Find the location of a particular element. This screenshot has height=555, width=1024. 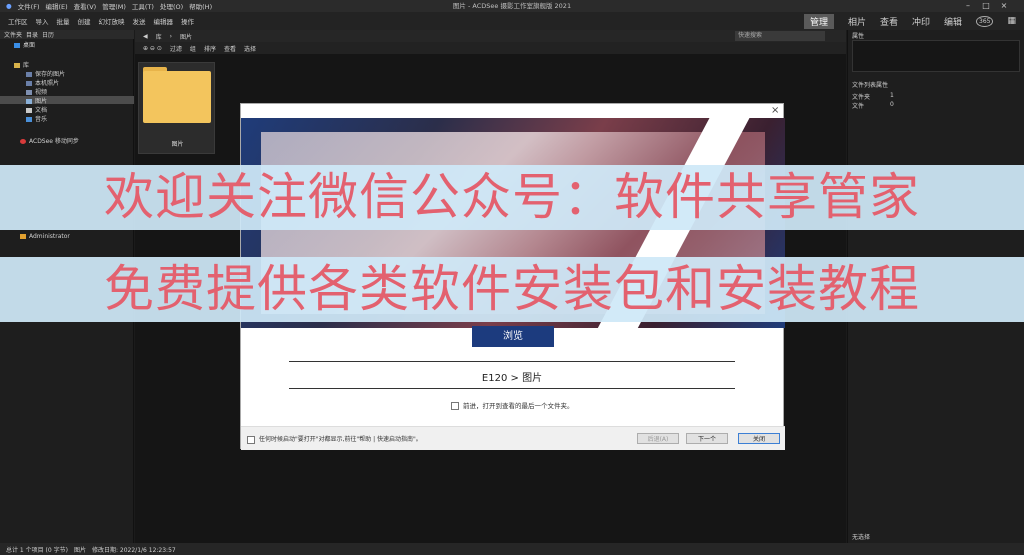

browse-button: 浏览 is located at coordinates (513, 336).